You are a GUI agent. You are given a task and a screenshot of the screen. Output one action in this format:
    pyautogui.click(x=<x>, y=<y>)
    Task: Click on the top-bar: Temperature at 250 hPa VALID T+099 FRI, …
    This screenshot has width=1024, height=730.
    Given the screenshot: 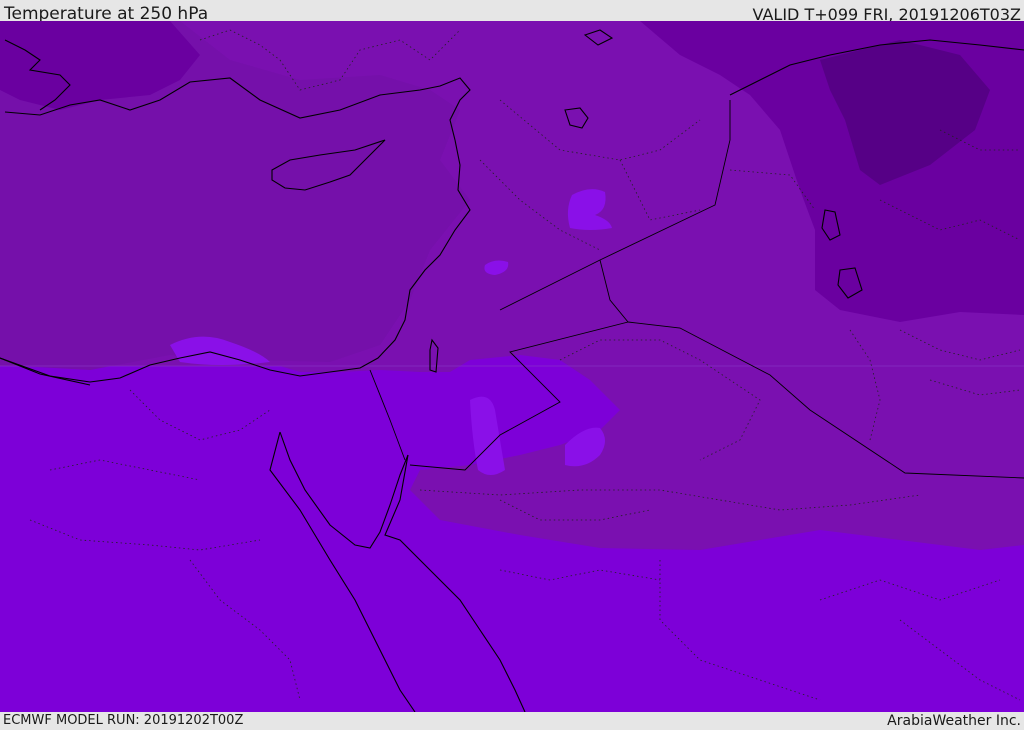 What is the action you would take?
    pyautogui.click(x=512, y=12)
    